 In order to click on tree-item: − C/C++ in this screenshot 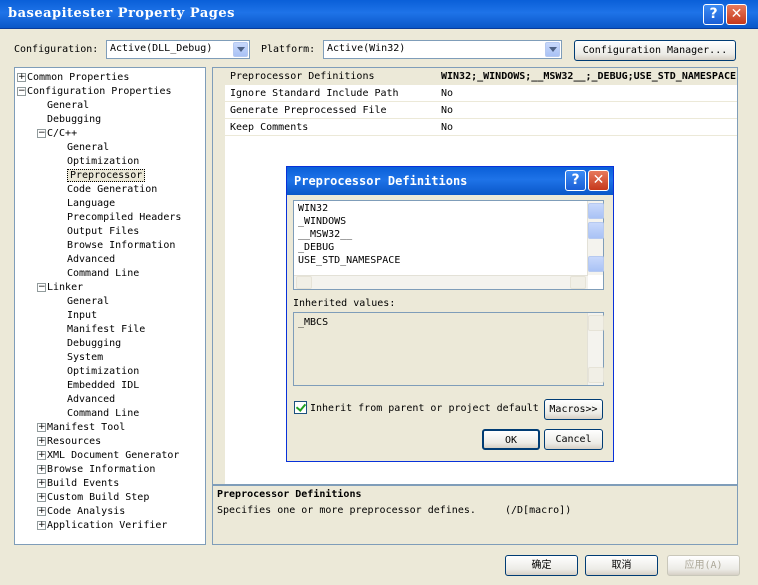, I will do `click(57, 134)`.